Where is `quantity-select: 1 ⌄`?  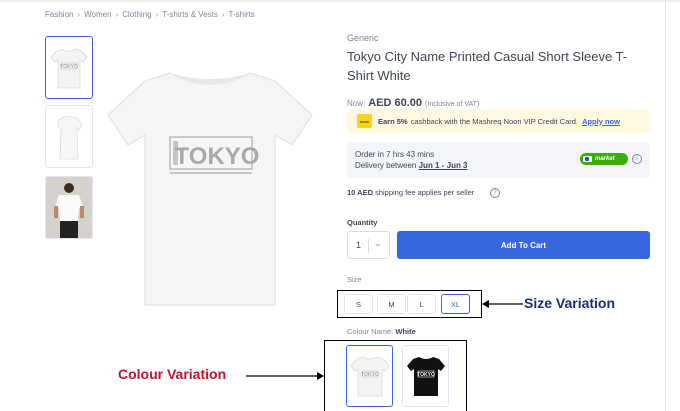
quantity-select: 1 ⌄ is located at coordinates (368, 245).